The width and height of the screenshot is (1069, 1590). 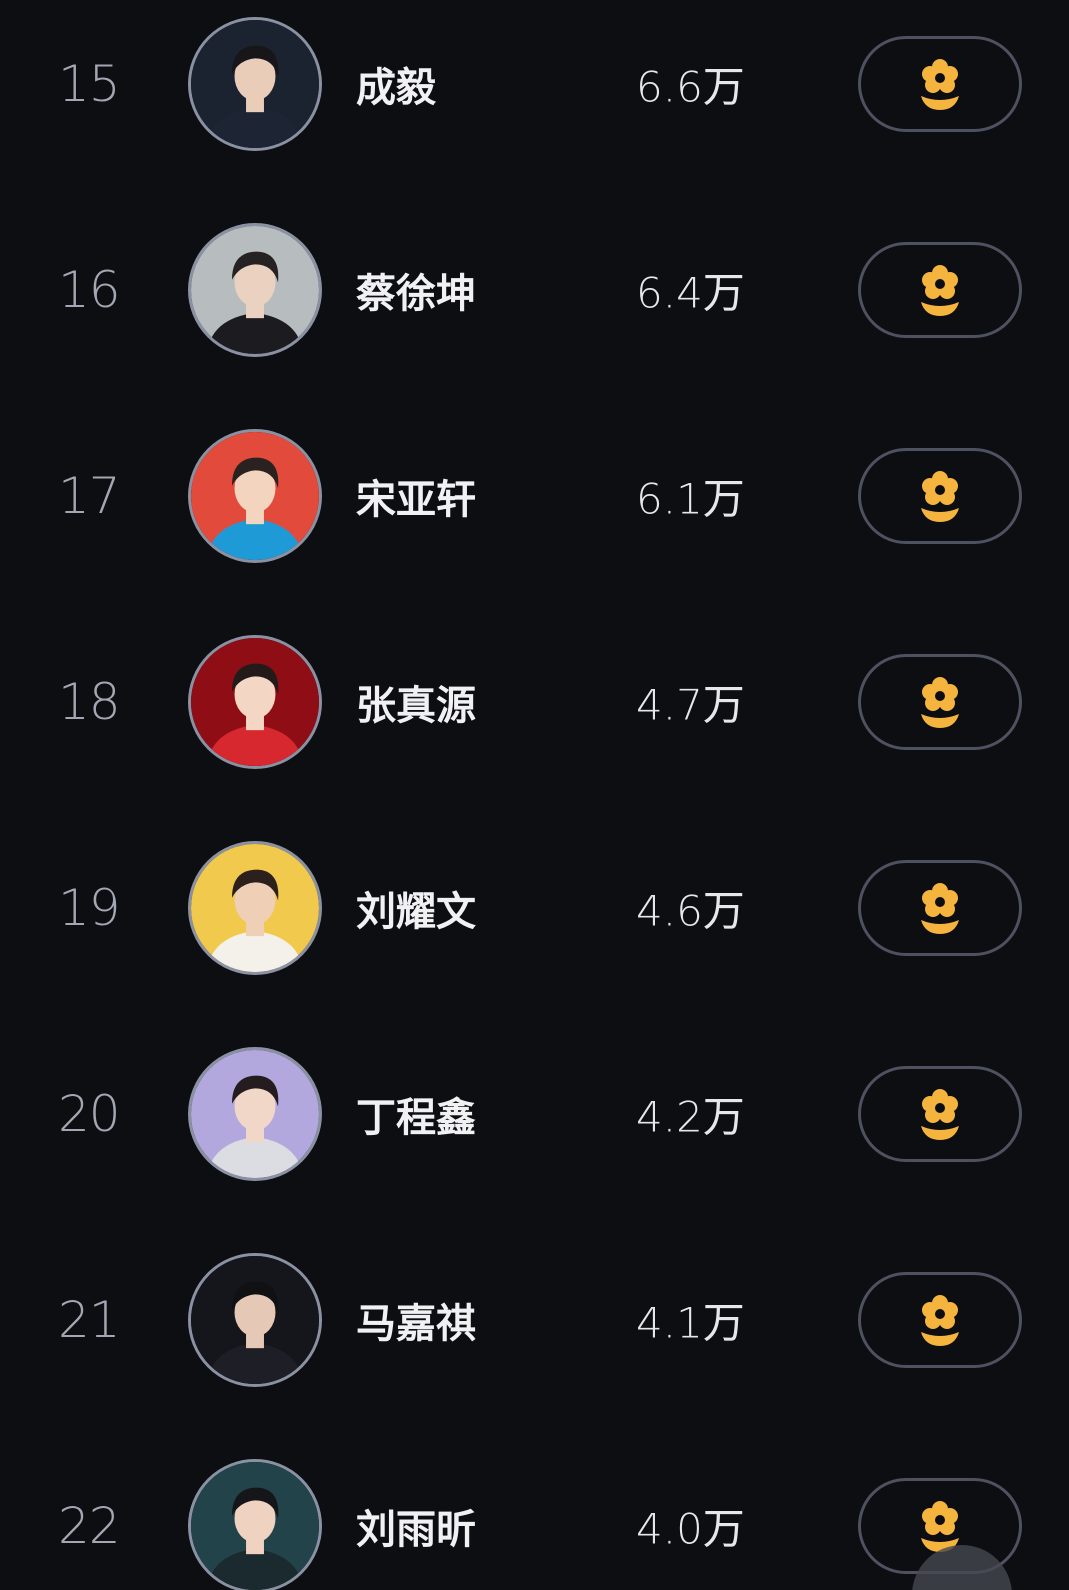 I want to click on ranking-row: 18 张真源 4.7万, so click(x=534, y=702).